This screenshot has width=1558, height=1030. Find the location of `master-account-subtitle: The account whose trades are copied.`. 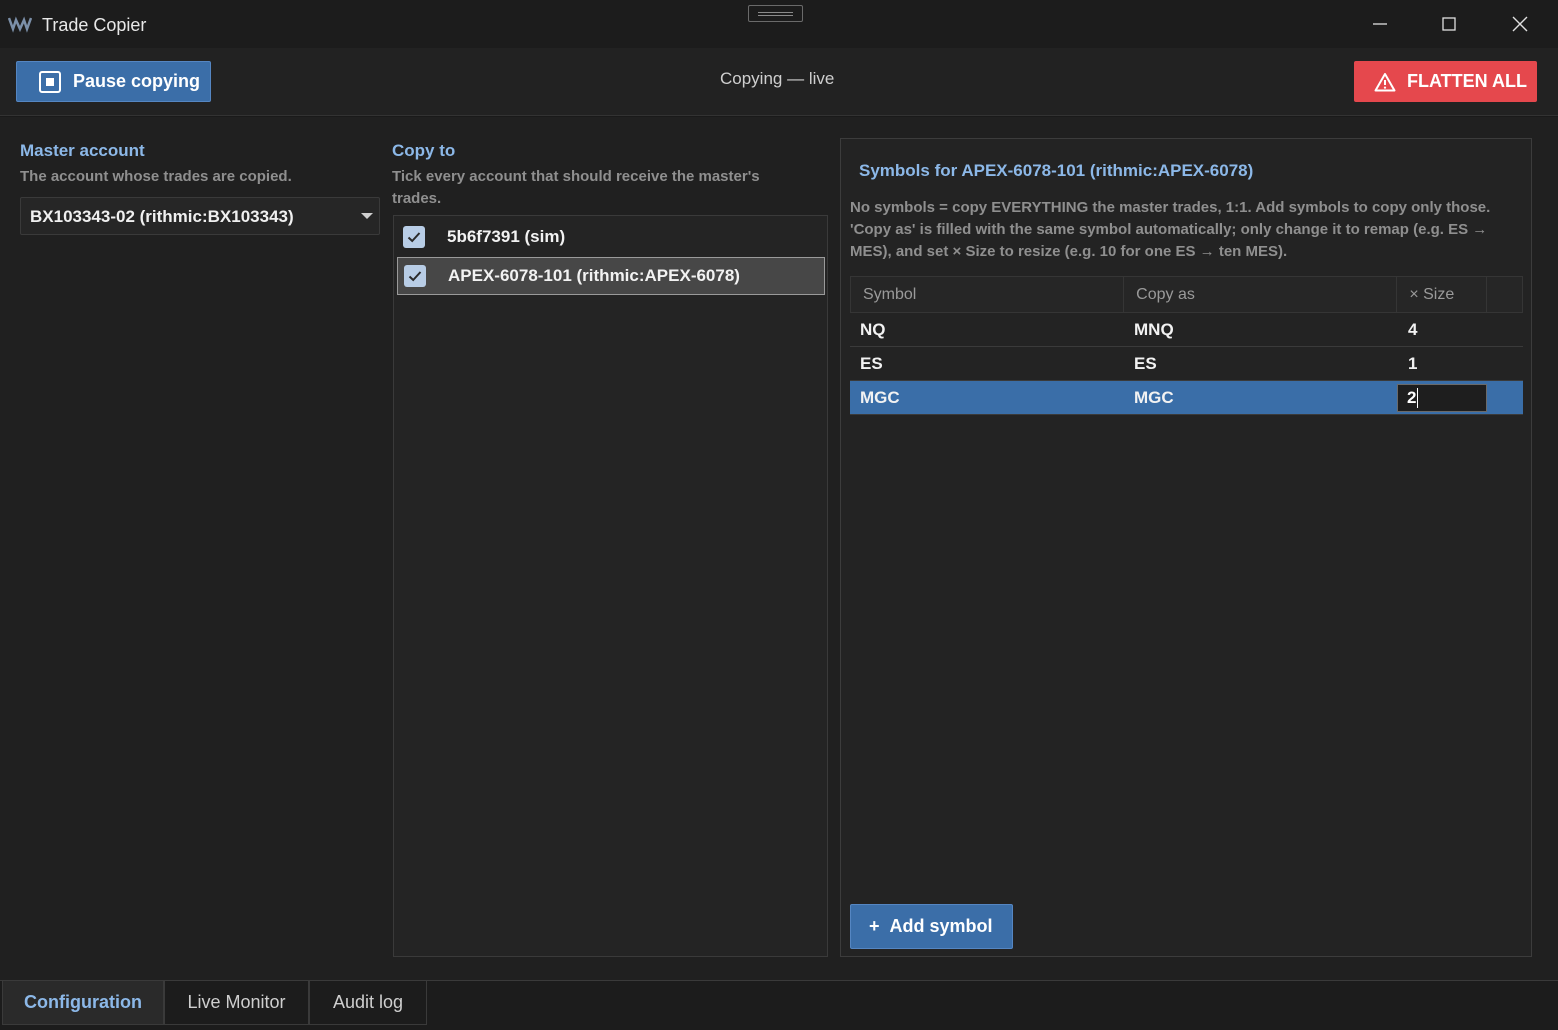

master-account-subtitle: The account whose trades are copied. is located at coordinates (156, 176).